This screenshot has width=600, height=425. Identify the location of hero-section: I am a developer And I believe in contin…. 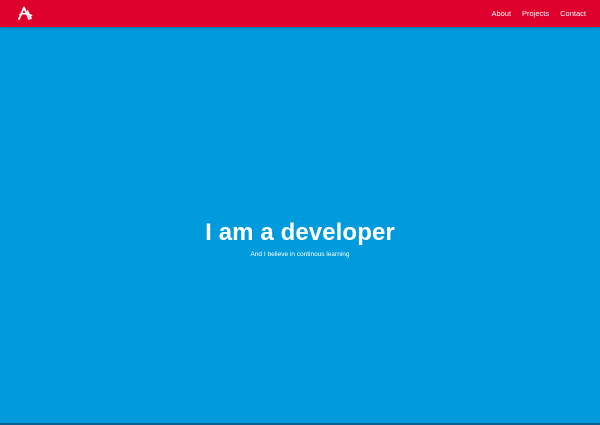
(300, 238).